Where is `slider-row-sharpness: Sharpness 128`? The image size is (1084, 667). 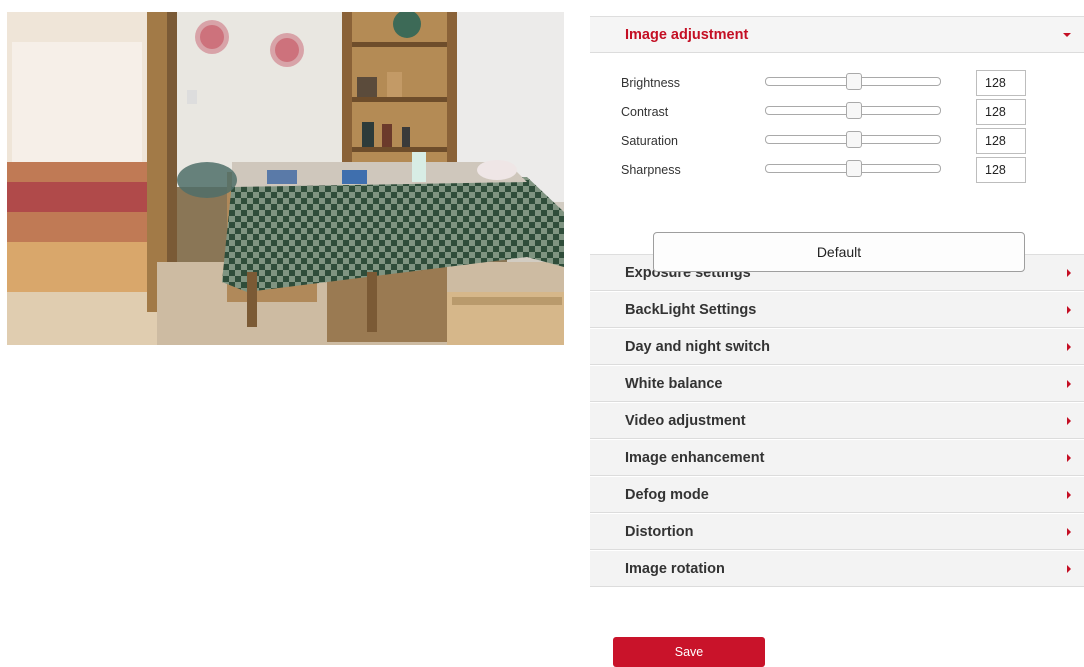 slider-row-sharpness: Sharpness 128 is located at coordinates (837, 169).